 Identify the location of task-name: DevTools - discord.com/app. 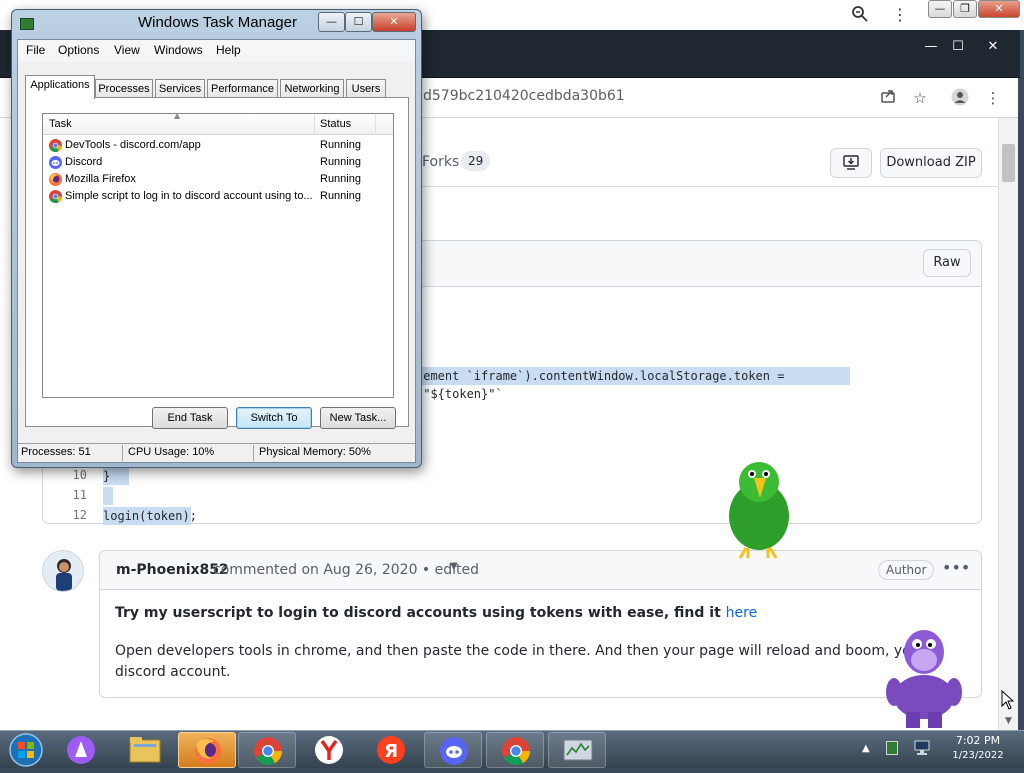
(133, 145).